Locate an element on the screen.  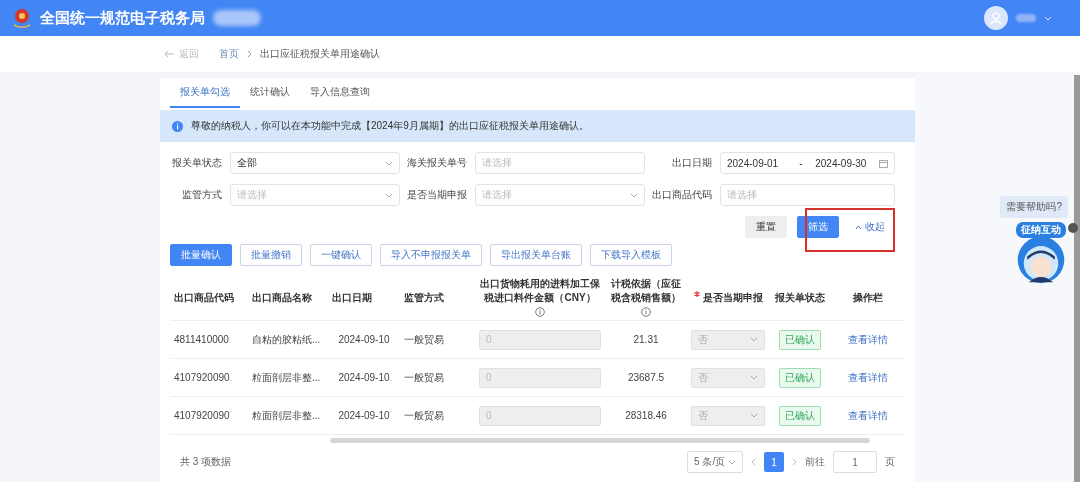
select-field: 全部 is located at coordinates (315, 163).